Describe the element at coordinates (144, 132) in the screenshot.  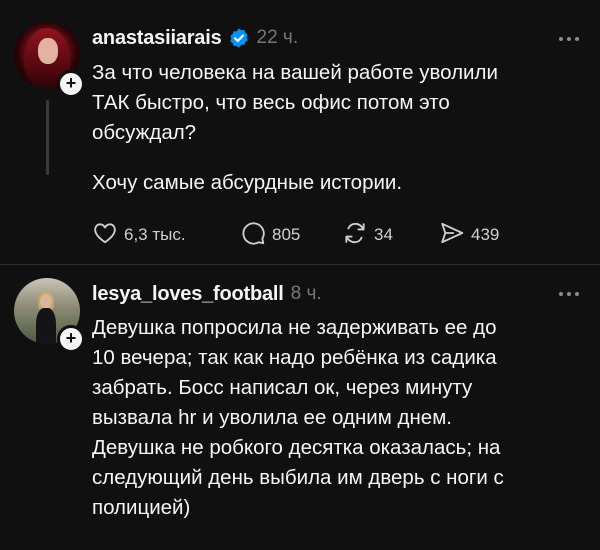
I see `post-text-line: обсуждал?` at that location.